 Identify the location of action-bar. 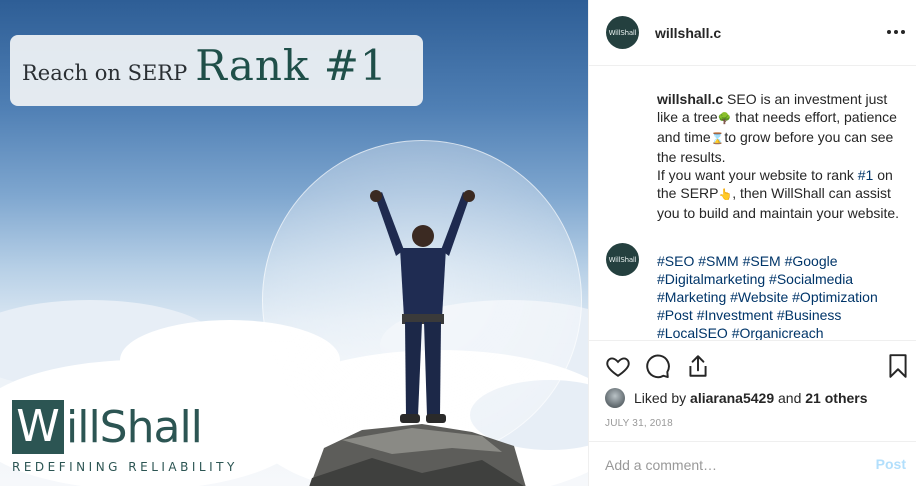
(752, 365).